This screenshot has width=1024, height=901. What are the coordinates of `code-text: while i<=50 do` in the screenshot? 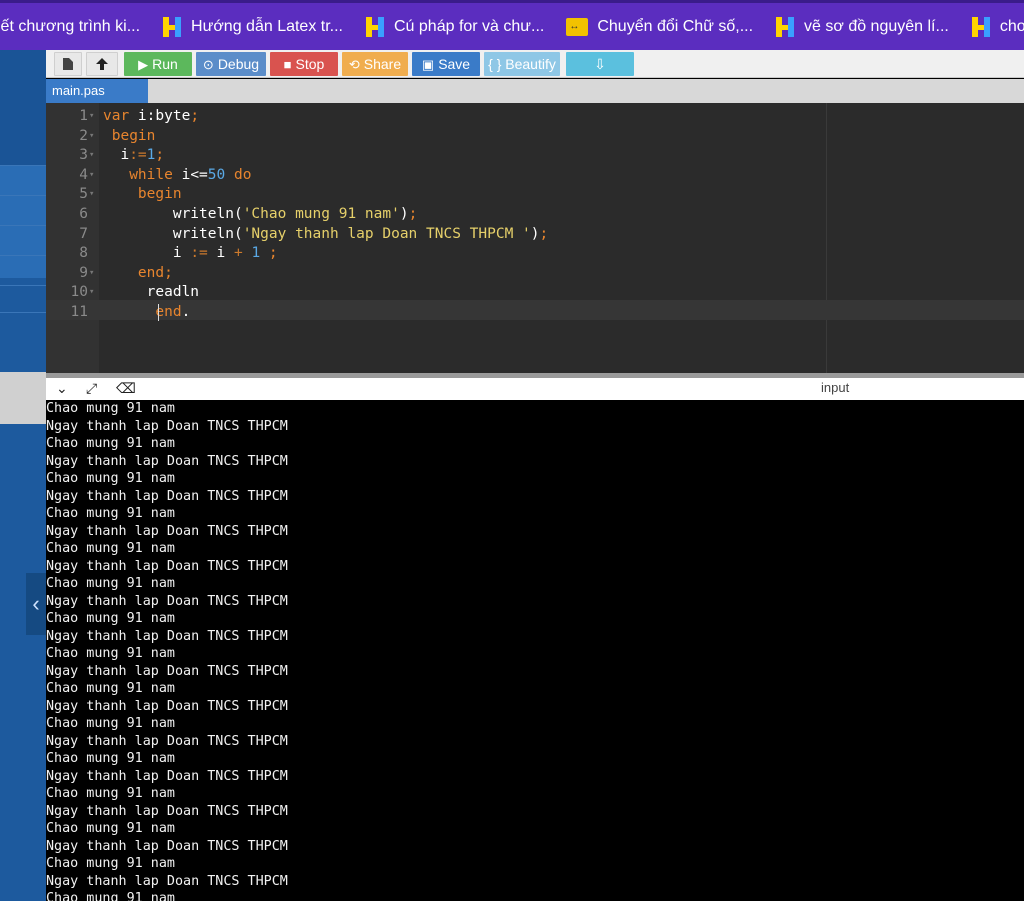 It's located at (190, 174).